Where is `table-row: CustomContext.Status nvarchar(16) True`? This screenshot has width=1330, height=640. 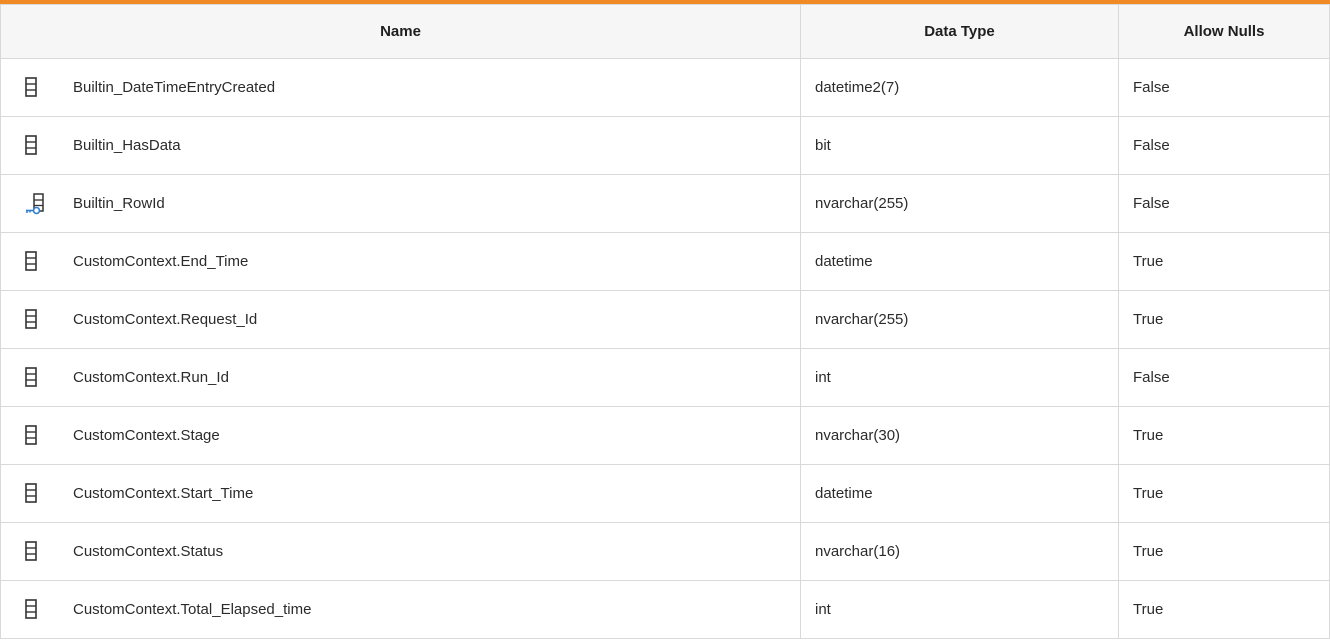
table-row: CustomContext.Status nvarchar(16) True is located at coordinates (665, 551).